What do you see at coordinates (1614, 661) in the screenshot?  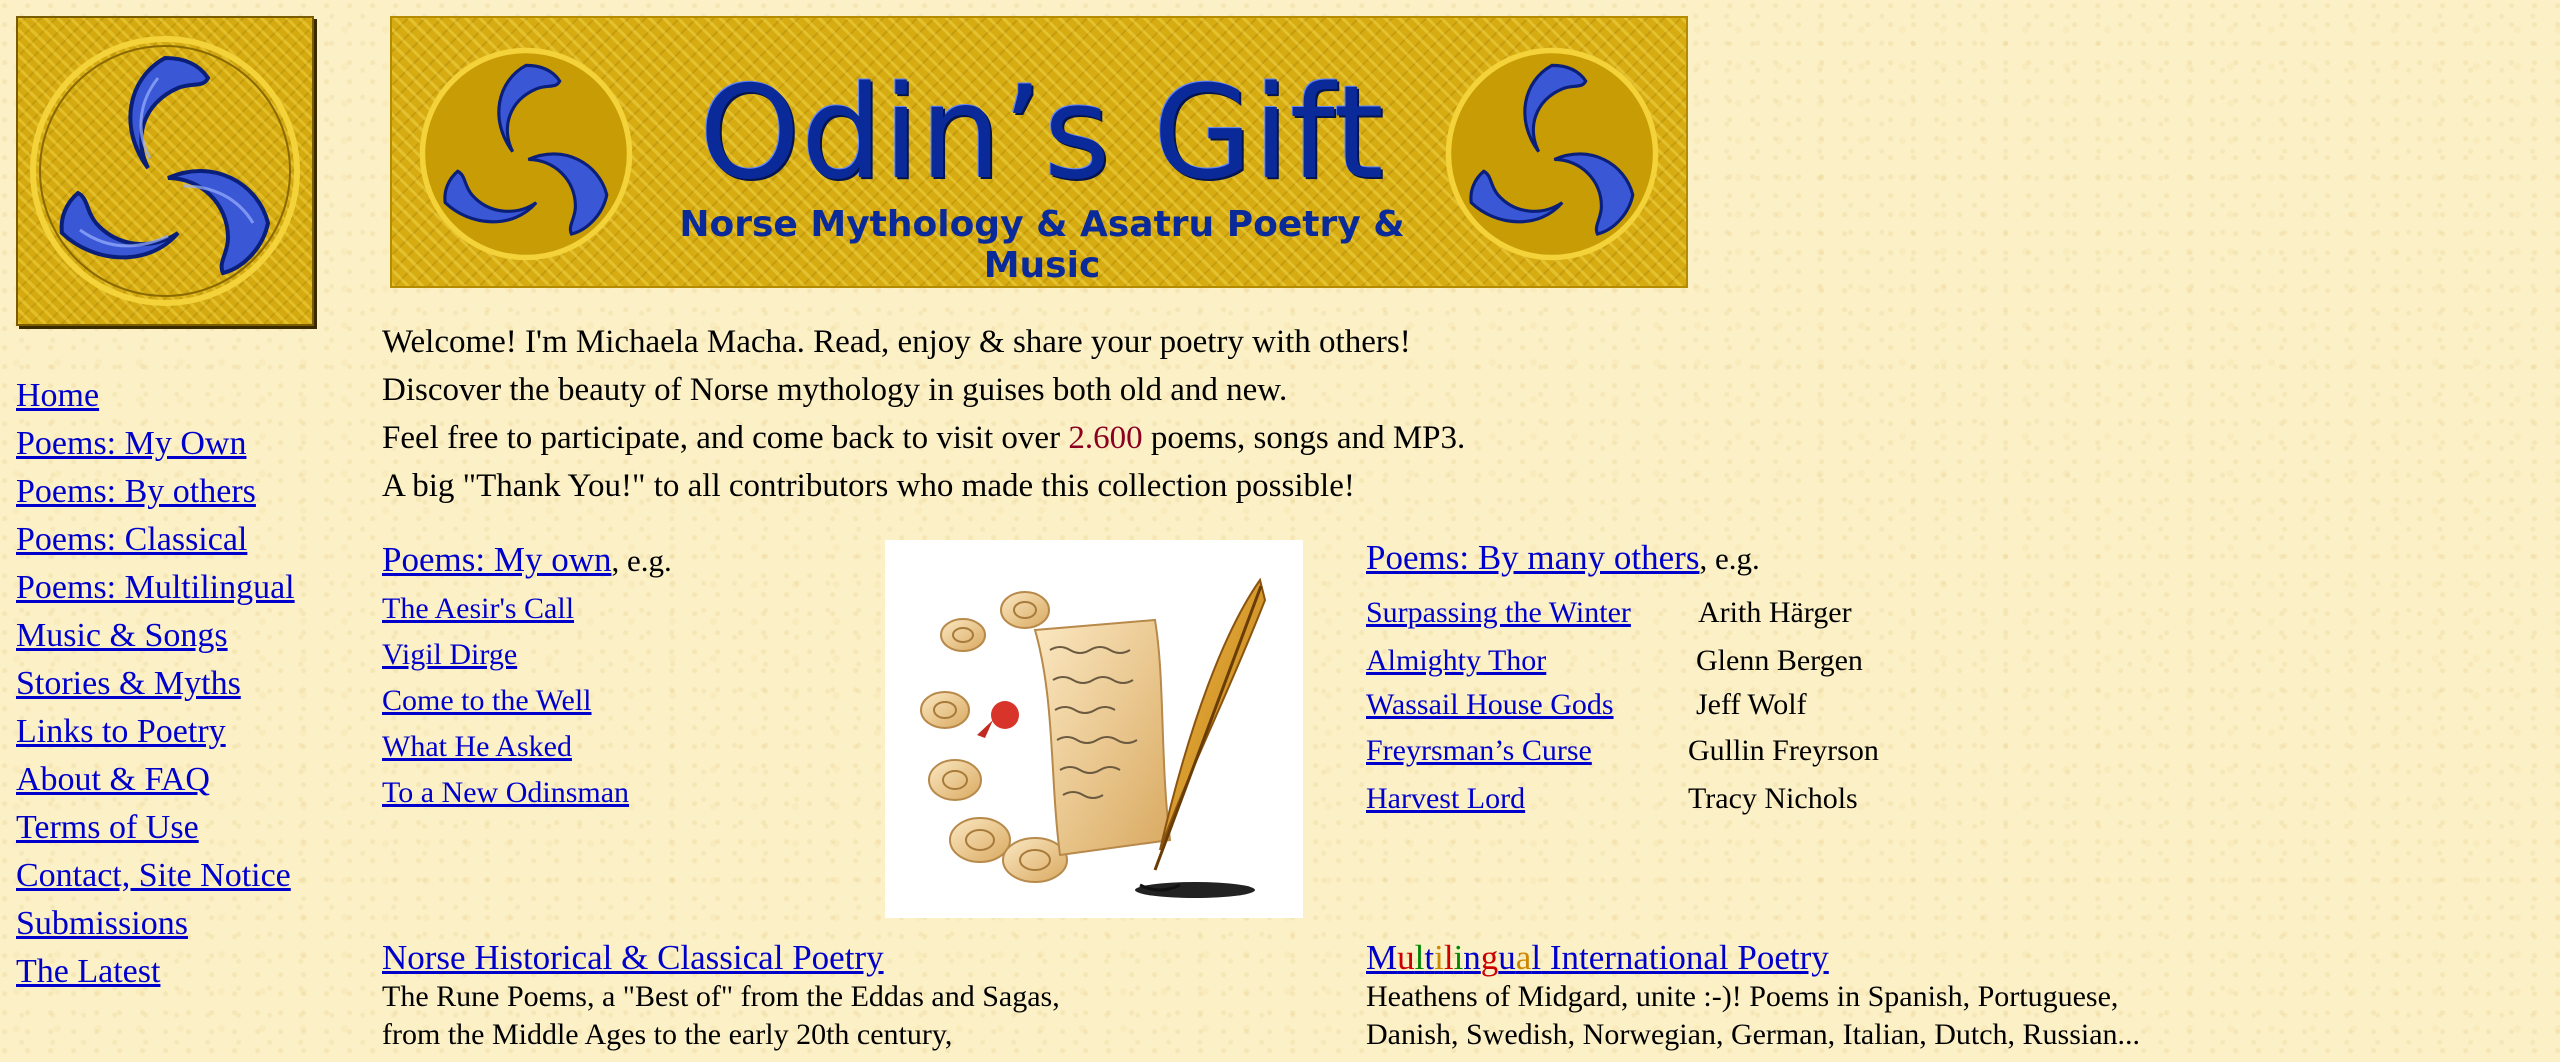 I see `list-item: Almighty Thor Glenn Bergen` at bounding box center [1614, 661].